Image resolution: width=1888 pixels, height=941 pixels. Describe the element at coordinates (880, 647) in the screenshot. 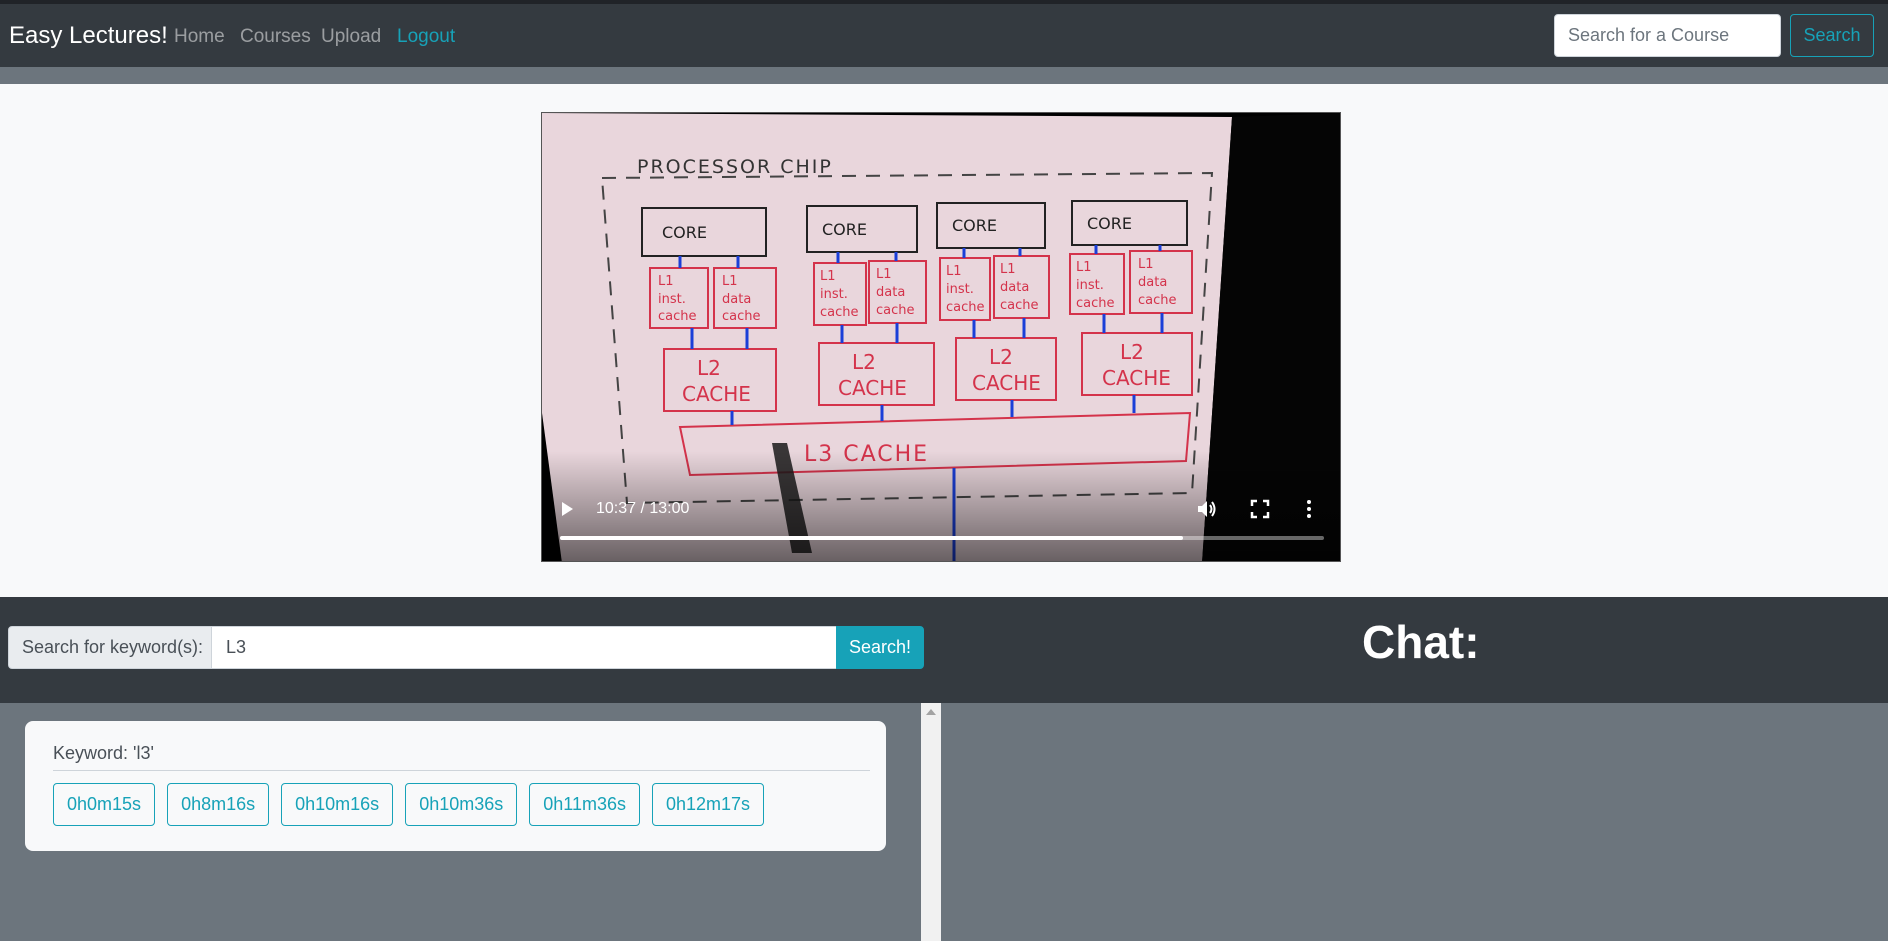

I see `keyword-search-button: Search!` at that location.